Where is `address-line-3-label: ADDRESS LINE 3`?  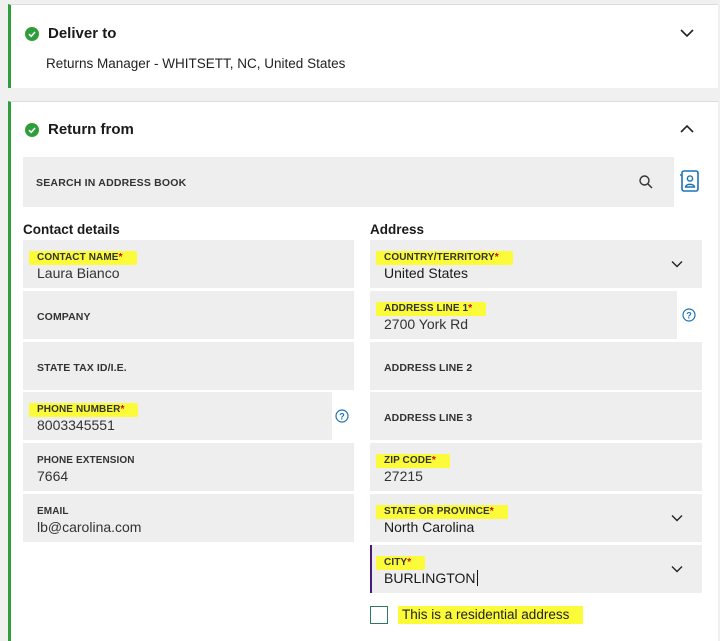
address-line-3-label: ADDRESS LINE 3 is located at coordinates (428, 418).